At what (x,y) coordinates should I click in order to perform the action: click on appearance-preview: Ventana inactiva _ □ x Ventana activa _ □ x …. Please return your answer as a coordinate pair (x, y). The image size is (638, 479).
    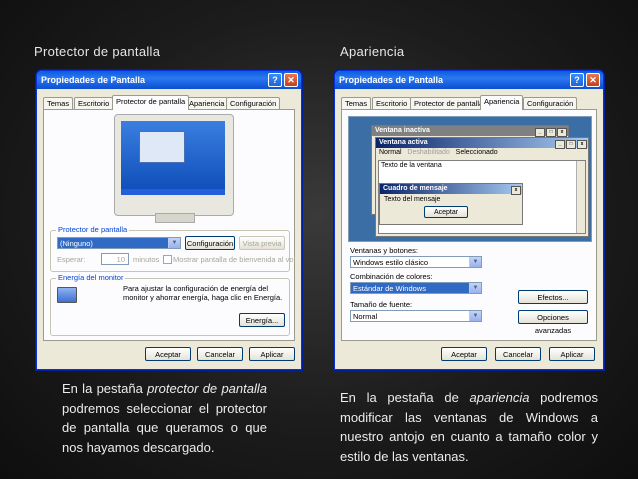
    Looking at the image, I should click on (470, 179).